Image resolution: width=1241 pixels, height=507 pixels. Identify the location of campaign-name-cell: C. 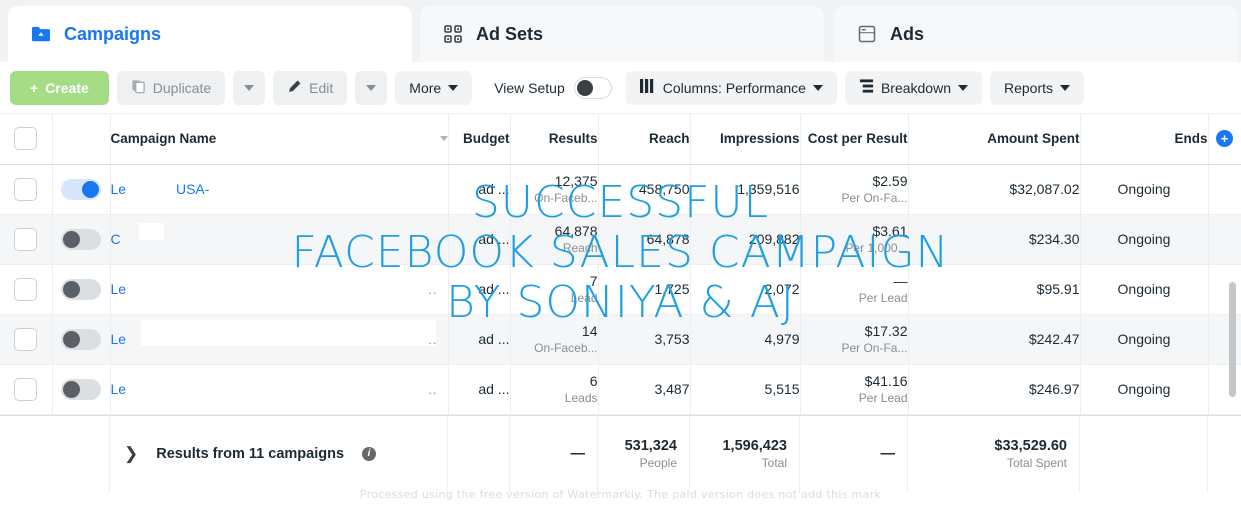
(279, 239).